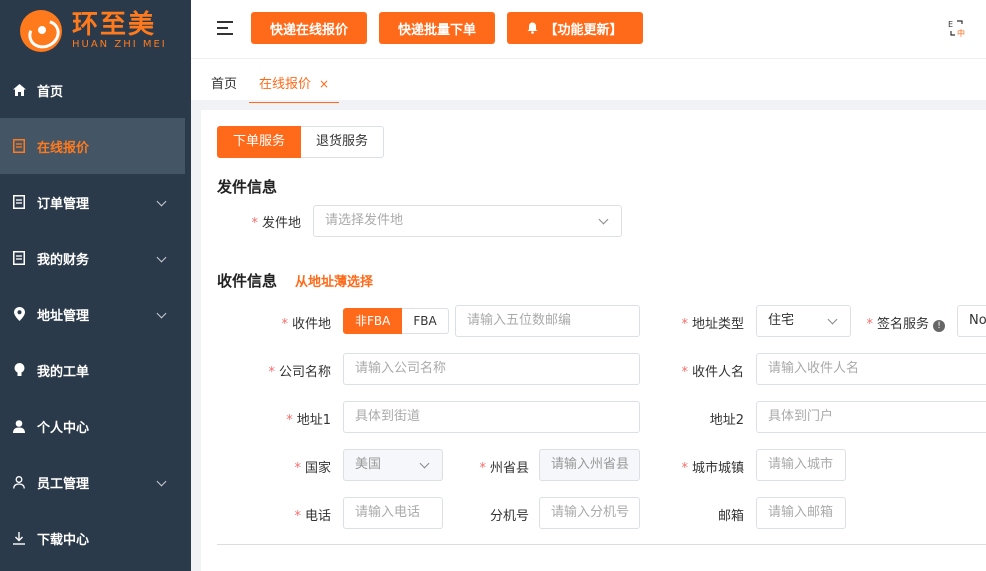 This screenshot has height=571, width=986. Describe the element at coordinates (309, 28) in the screenshot. I see `quick-quote-button: 快递在线报价` at that location.